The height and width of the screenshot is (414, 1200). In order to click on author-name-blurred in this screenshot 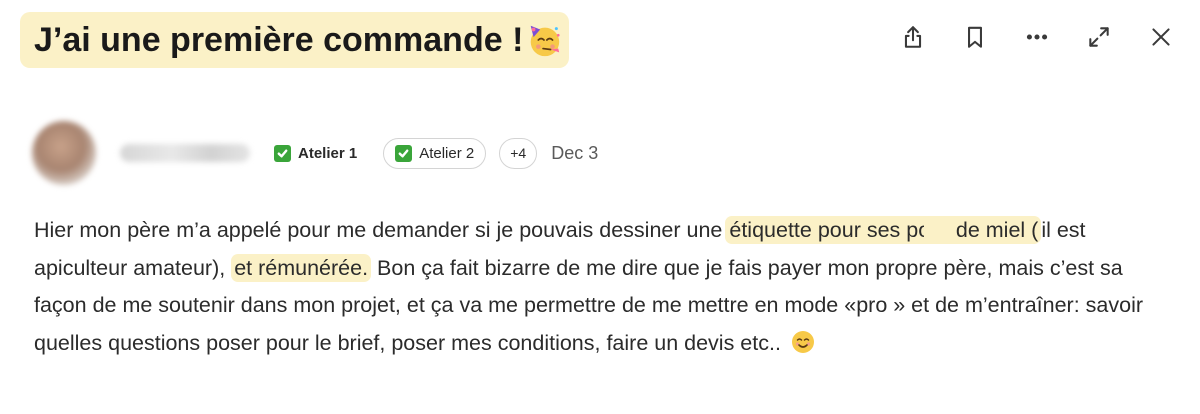, I will do `click(185, 153)`.